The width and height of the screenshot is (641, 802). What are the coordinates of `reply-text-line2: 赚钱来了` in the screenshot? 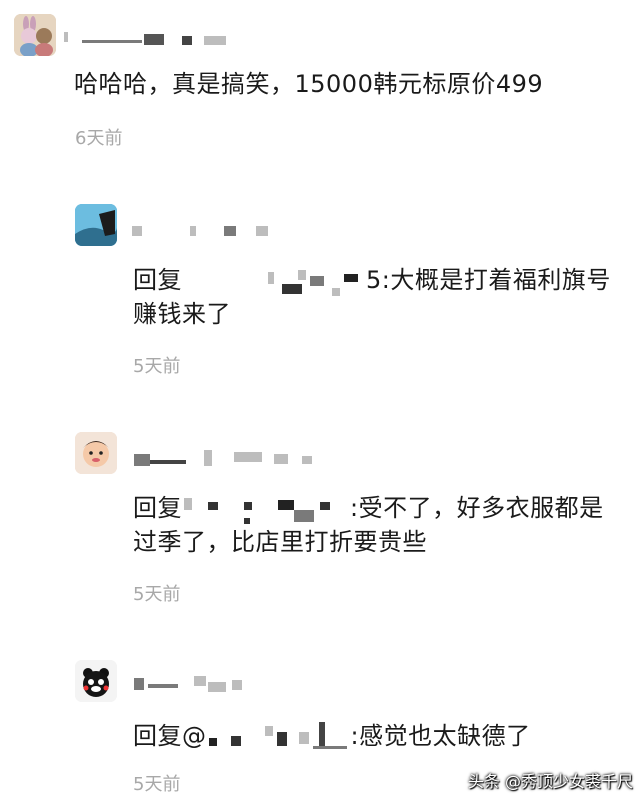 It's located at (182, 314).